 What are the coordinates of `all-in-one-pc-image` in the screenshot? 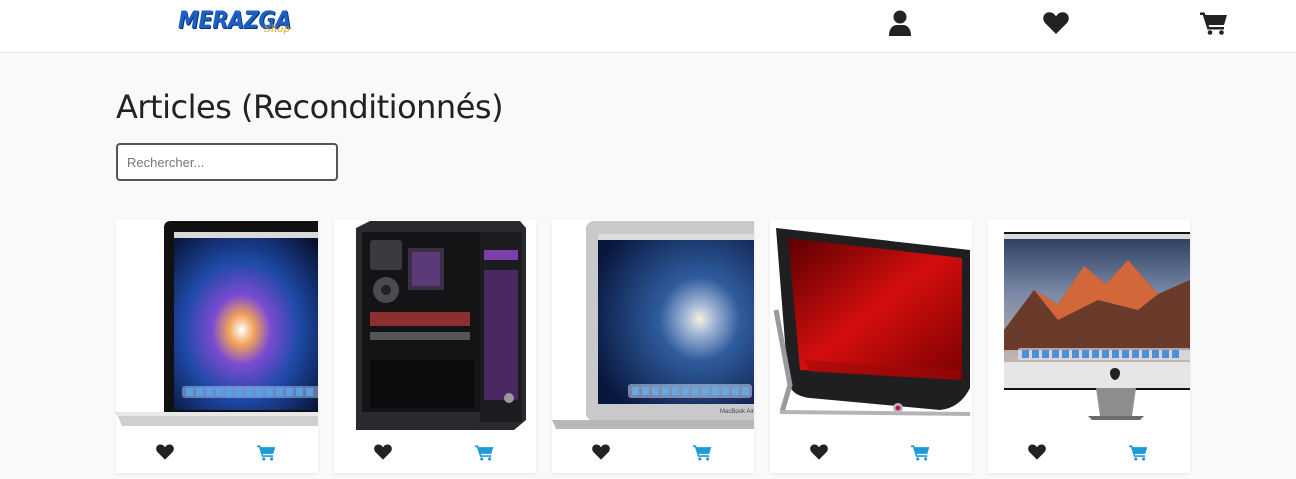 It's located at (872, 322).